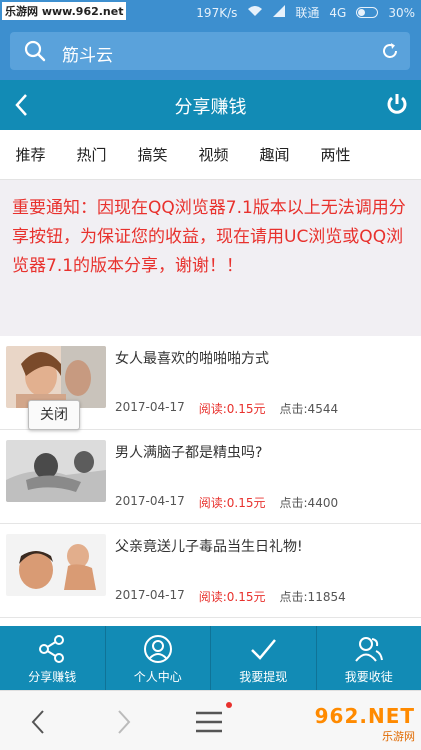 The height and width of the screenshot is (750, 421). I want to click on article-title: 父亲竟送儿子毒品当生日礼物!, so click(209, 547).